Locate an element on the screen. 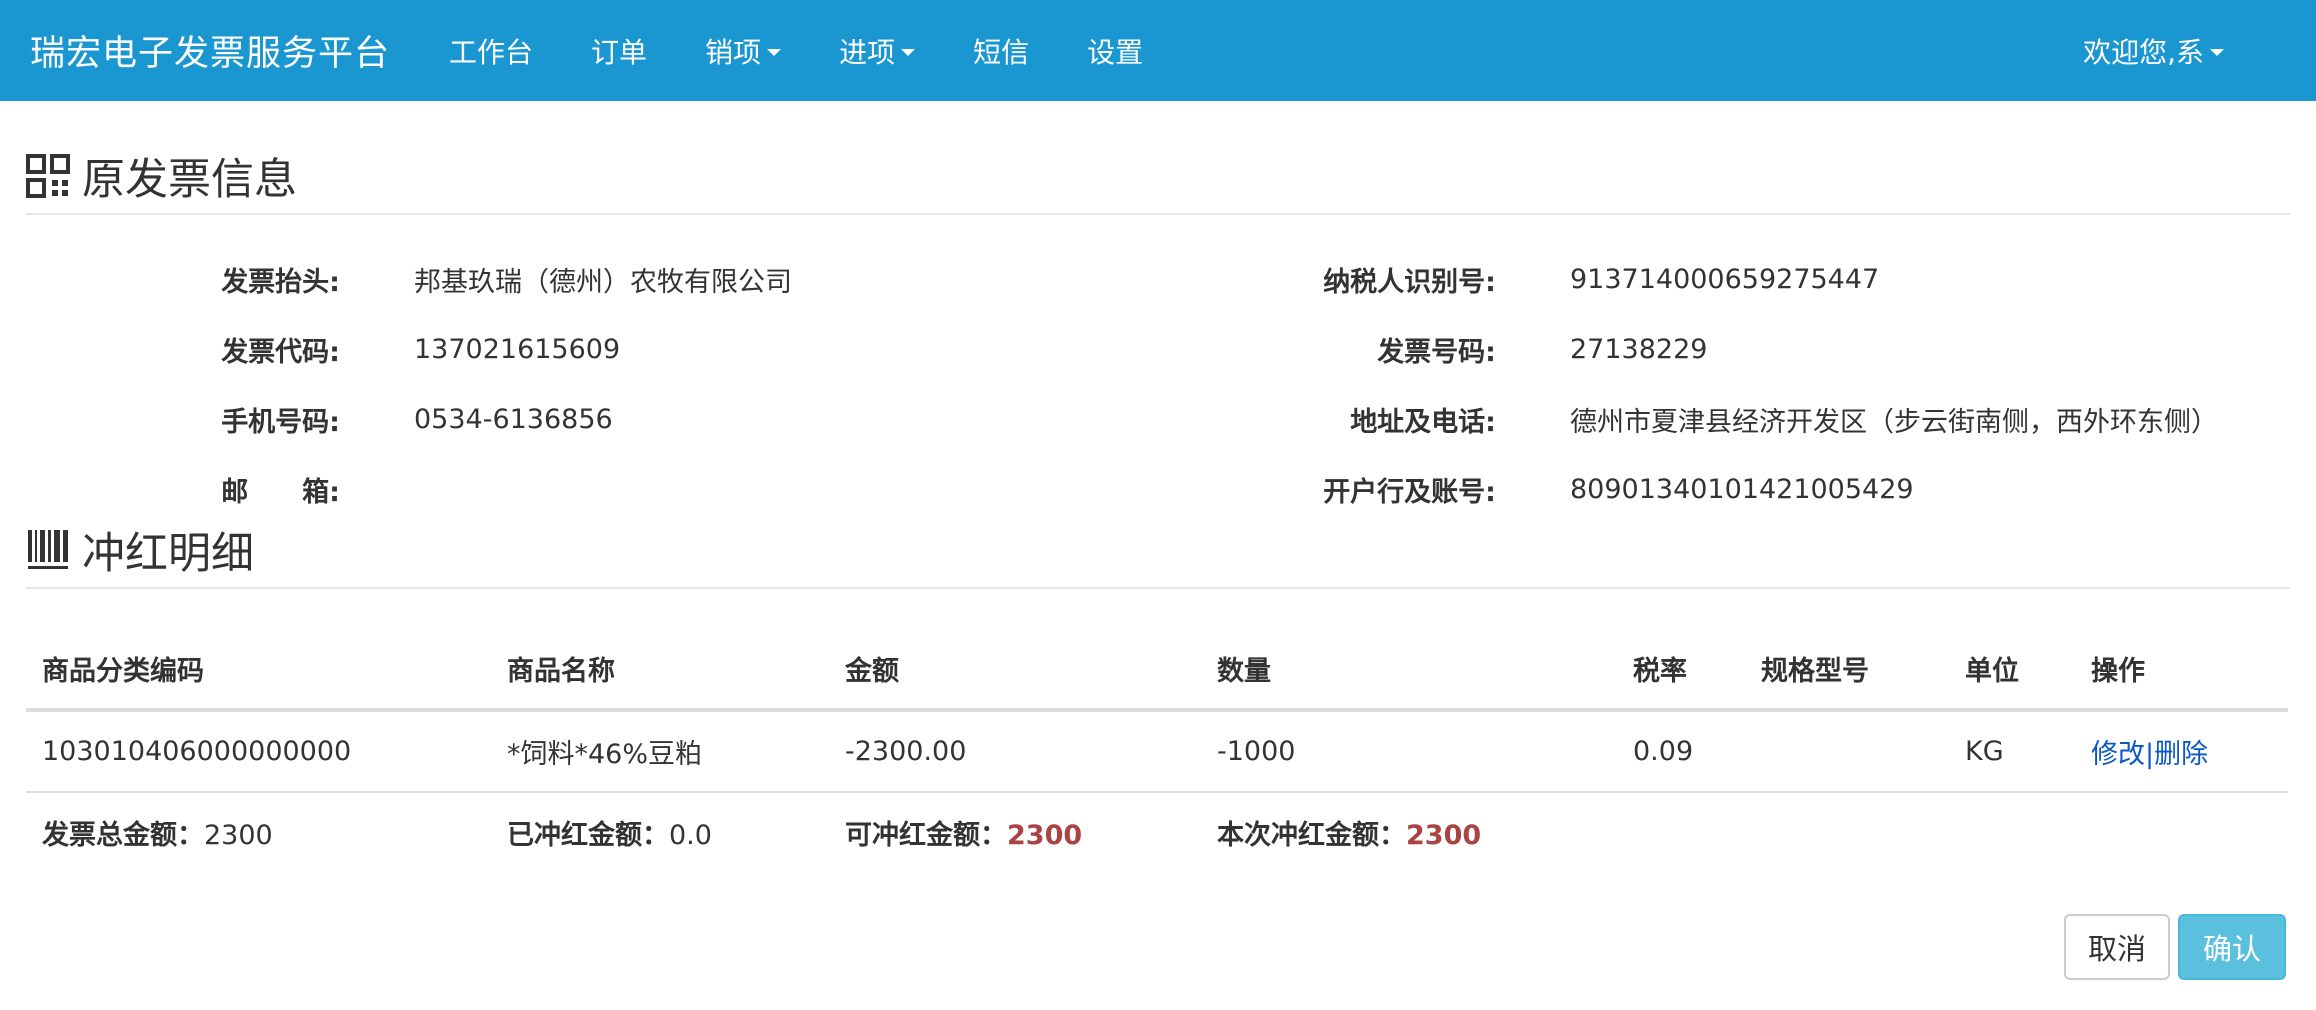 This screenshot has width=2316, height=1010. nav-workbench: 工作台 is located at coordinates (491, 51).